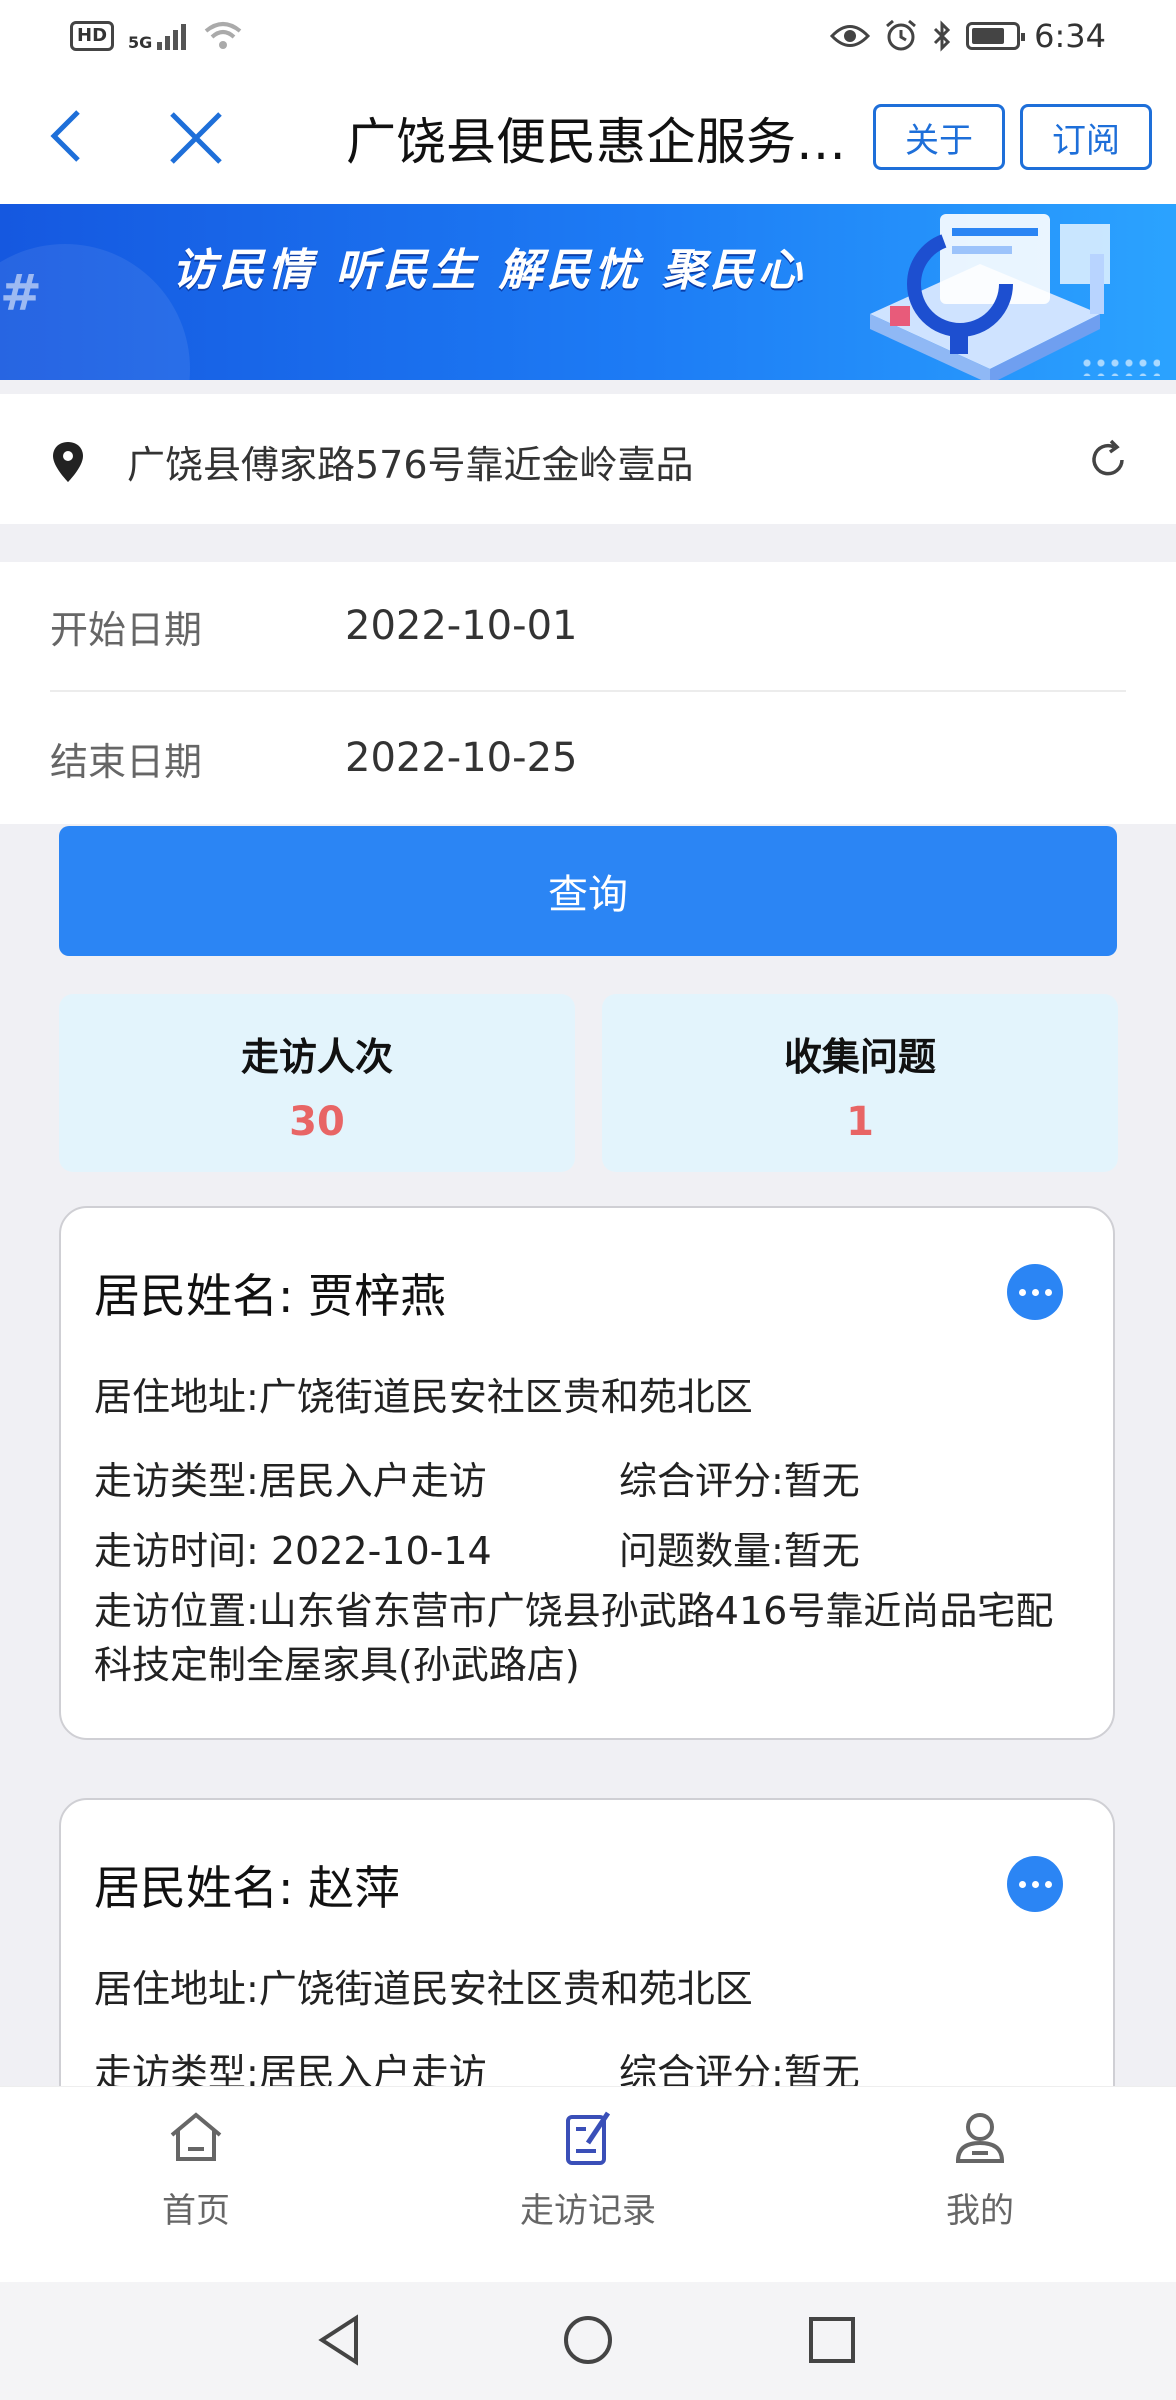  Describe the element at coordinates (92, 36) in the screenshot. I see `hd-badge: HD` at that location.